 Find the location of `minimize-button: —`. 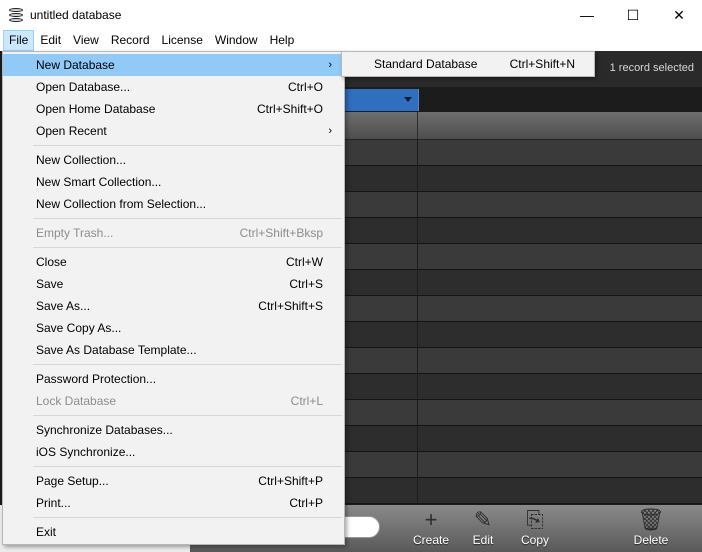

minimize-button: — is located at coordinates (587, 15).